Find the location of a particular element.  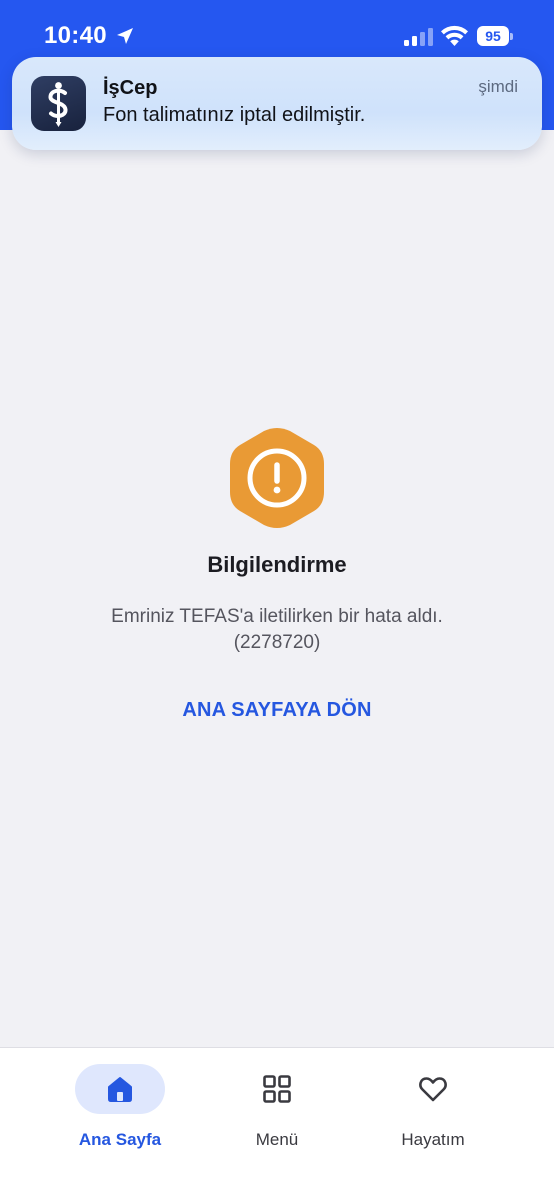

heart-icon is located at coordinates (433, 1089).